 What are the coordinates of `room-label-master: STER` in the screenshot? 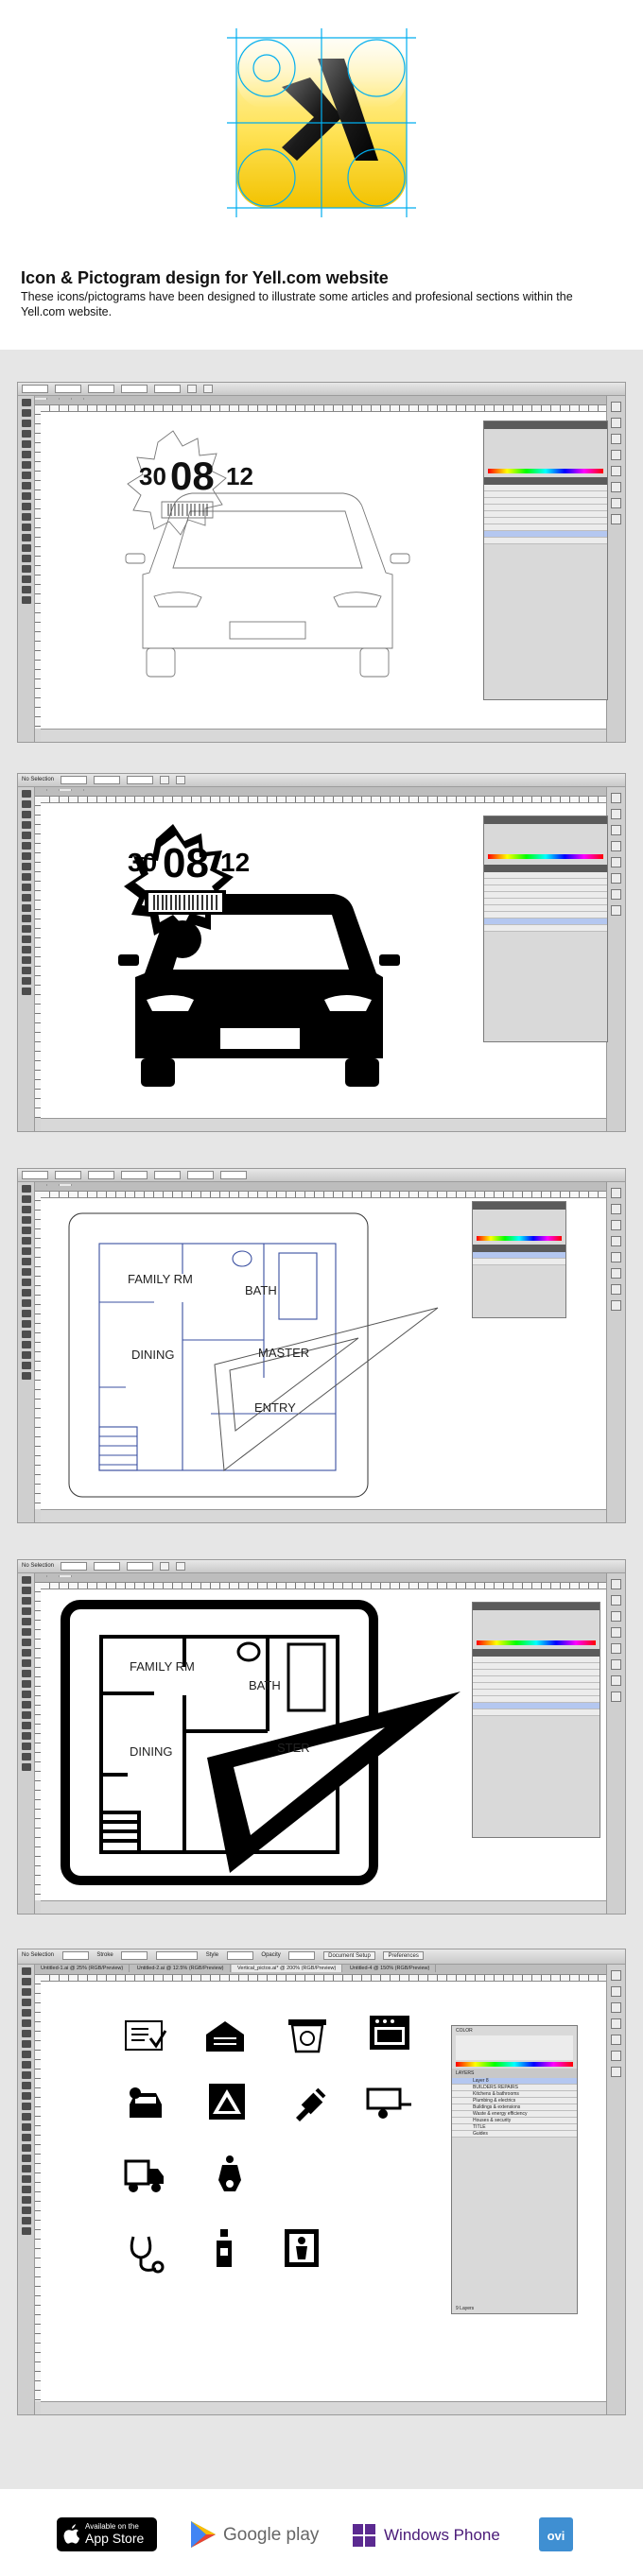 It's located at (293, 1748).